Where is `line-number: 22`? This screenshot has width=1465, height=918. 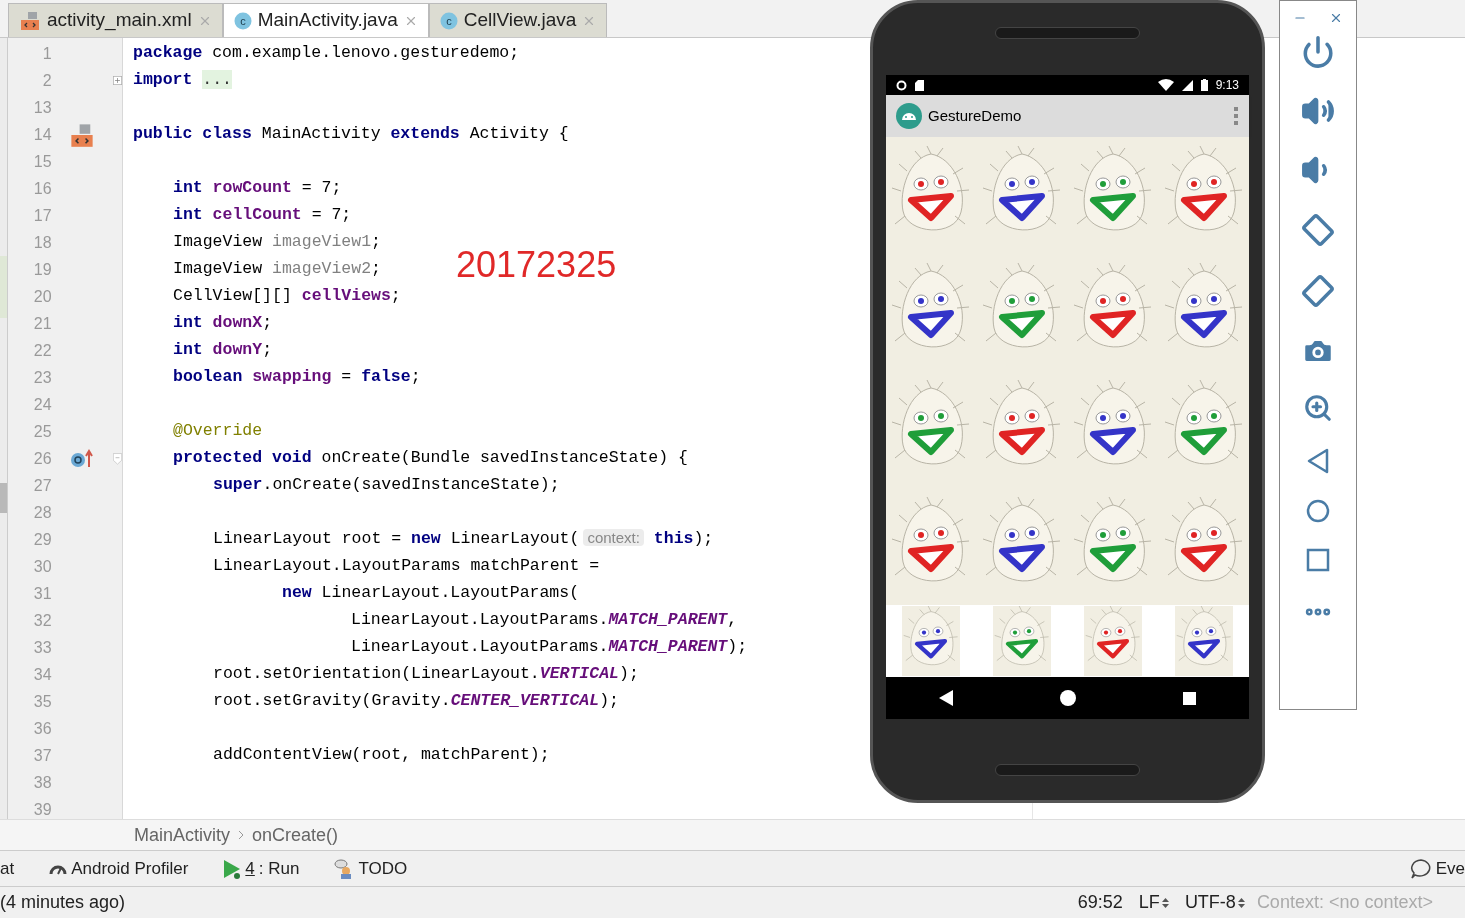
line-number: 22 is located at coordinates (42, 350).